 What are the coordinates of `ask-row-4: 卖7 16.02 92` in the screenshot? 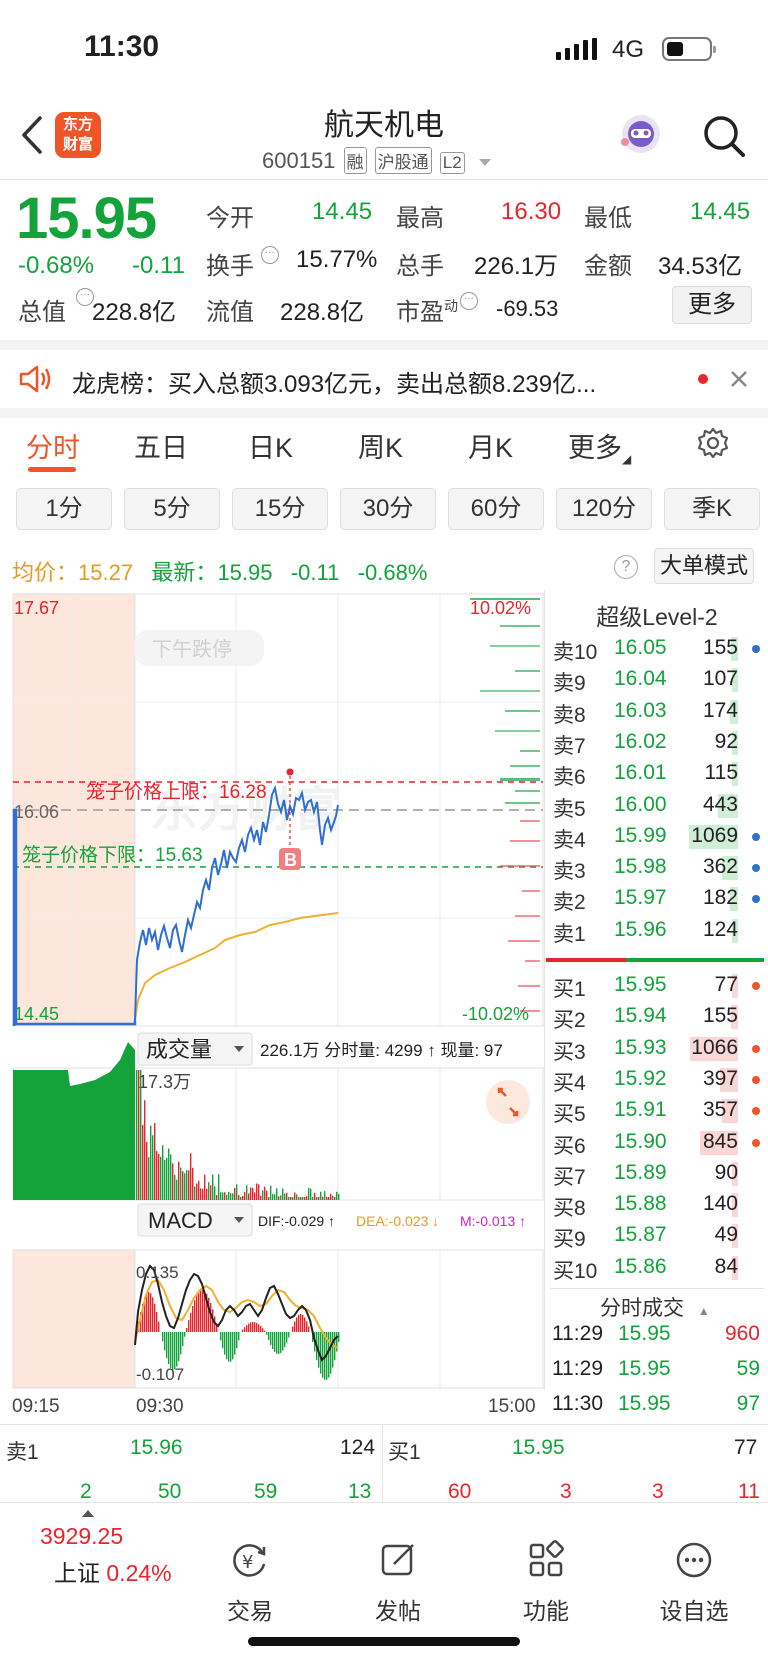 It's located at (659, 742).